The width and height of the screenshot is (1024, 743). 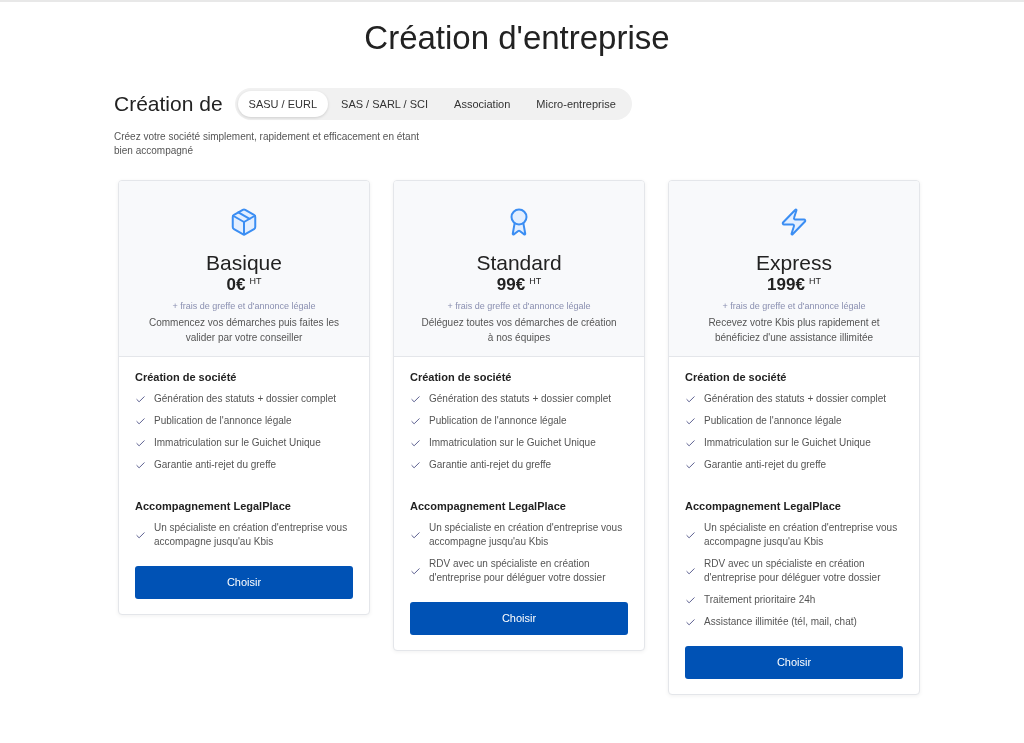 What do you see at coordinates (576, 104) in the screenshot?
I see `tab: Micro-entreprise` at bounding box center [576, 104].